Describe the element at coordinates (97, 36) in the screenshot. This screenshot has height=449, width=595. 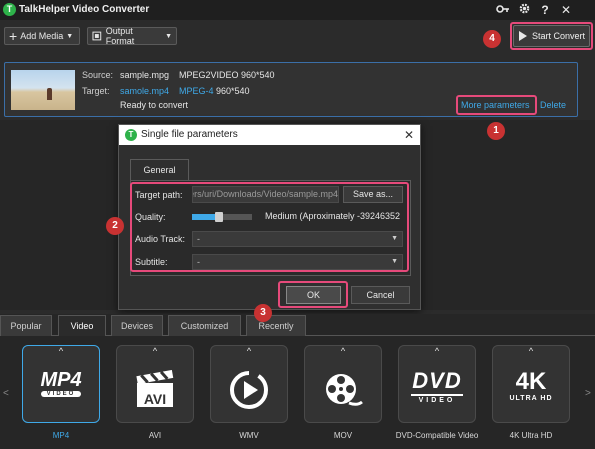
I see `output-format-icon` at that location.